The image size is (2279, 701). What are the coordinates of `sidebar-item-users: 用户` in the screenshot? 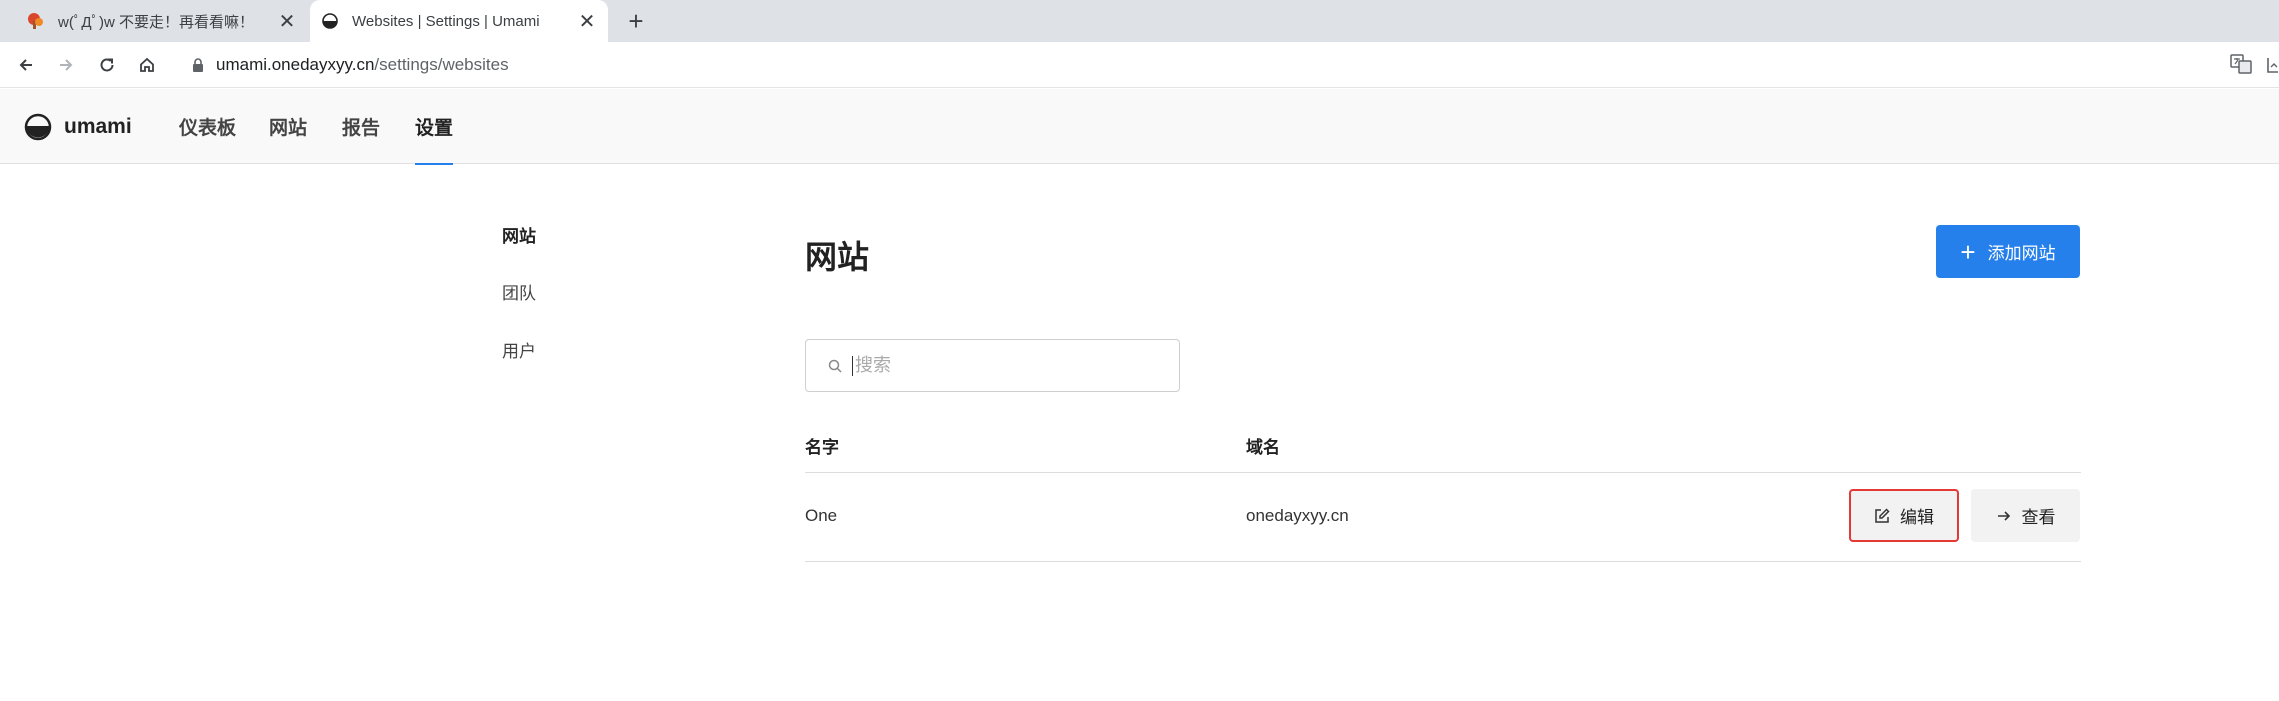 It's located at (519, 349).